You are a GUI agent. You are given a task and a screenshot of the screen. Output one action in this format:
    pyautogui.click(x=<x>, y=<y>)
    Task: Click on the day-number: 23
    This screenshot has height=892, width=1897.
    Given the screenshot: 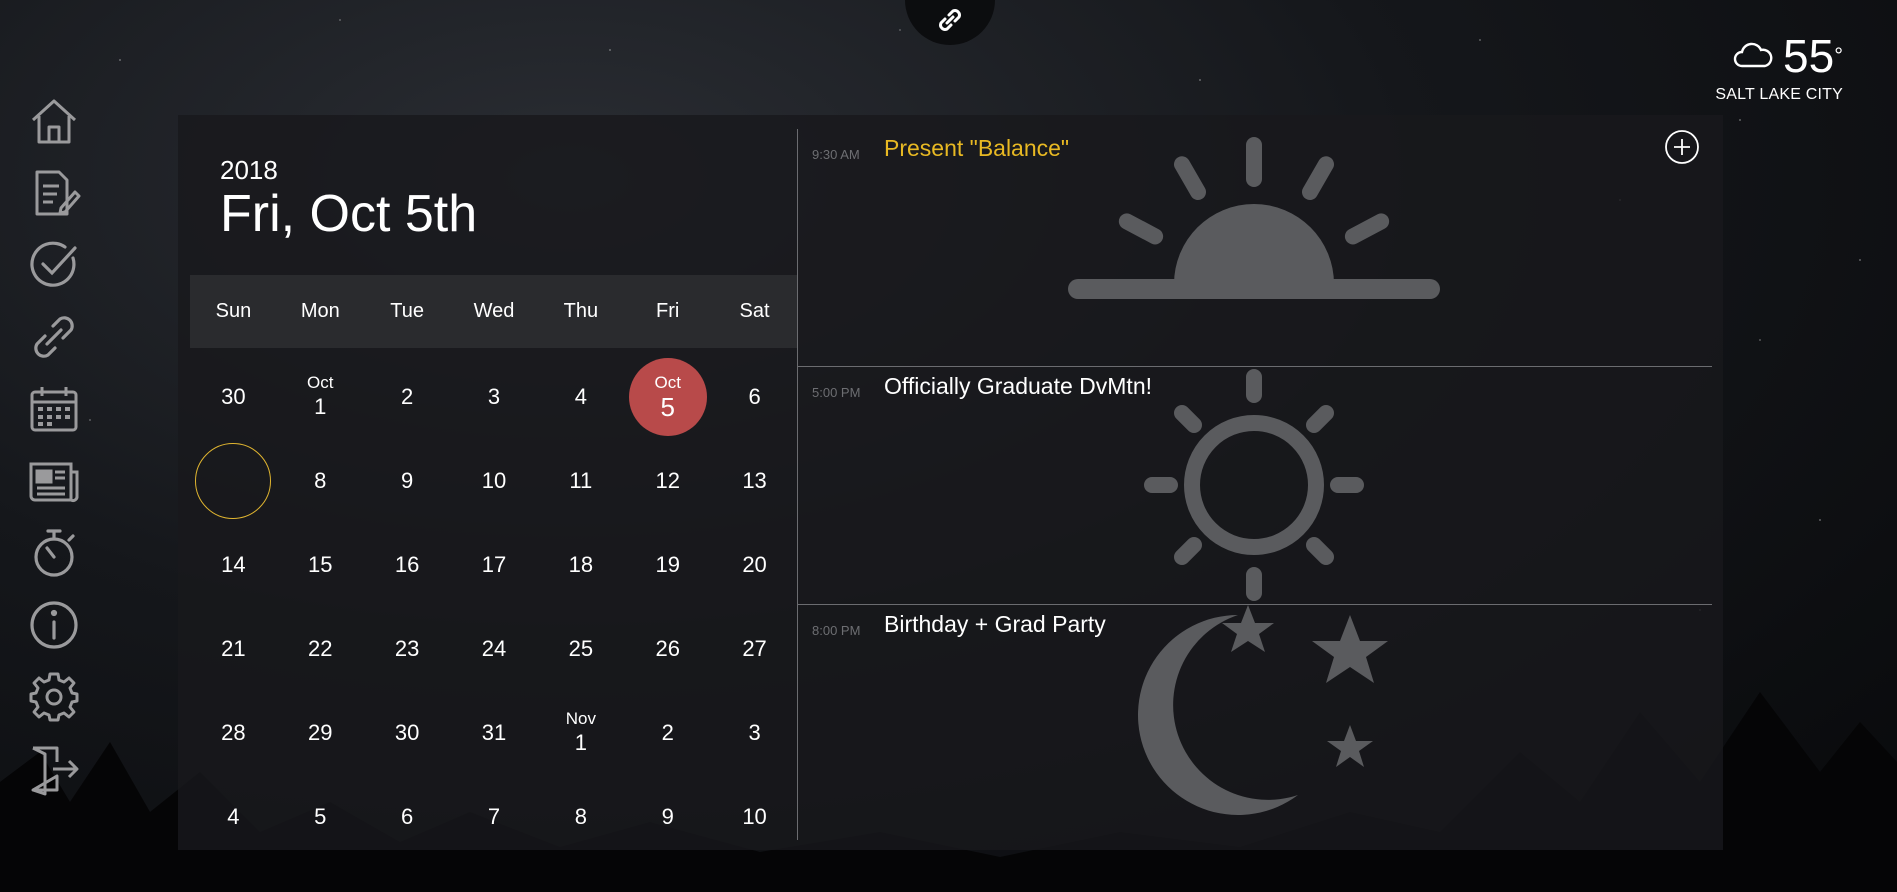 What is the action you would take?
    pyautogui.click(x=407, y=648)
    